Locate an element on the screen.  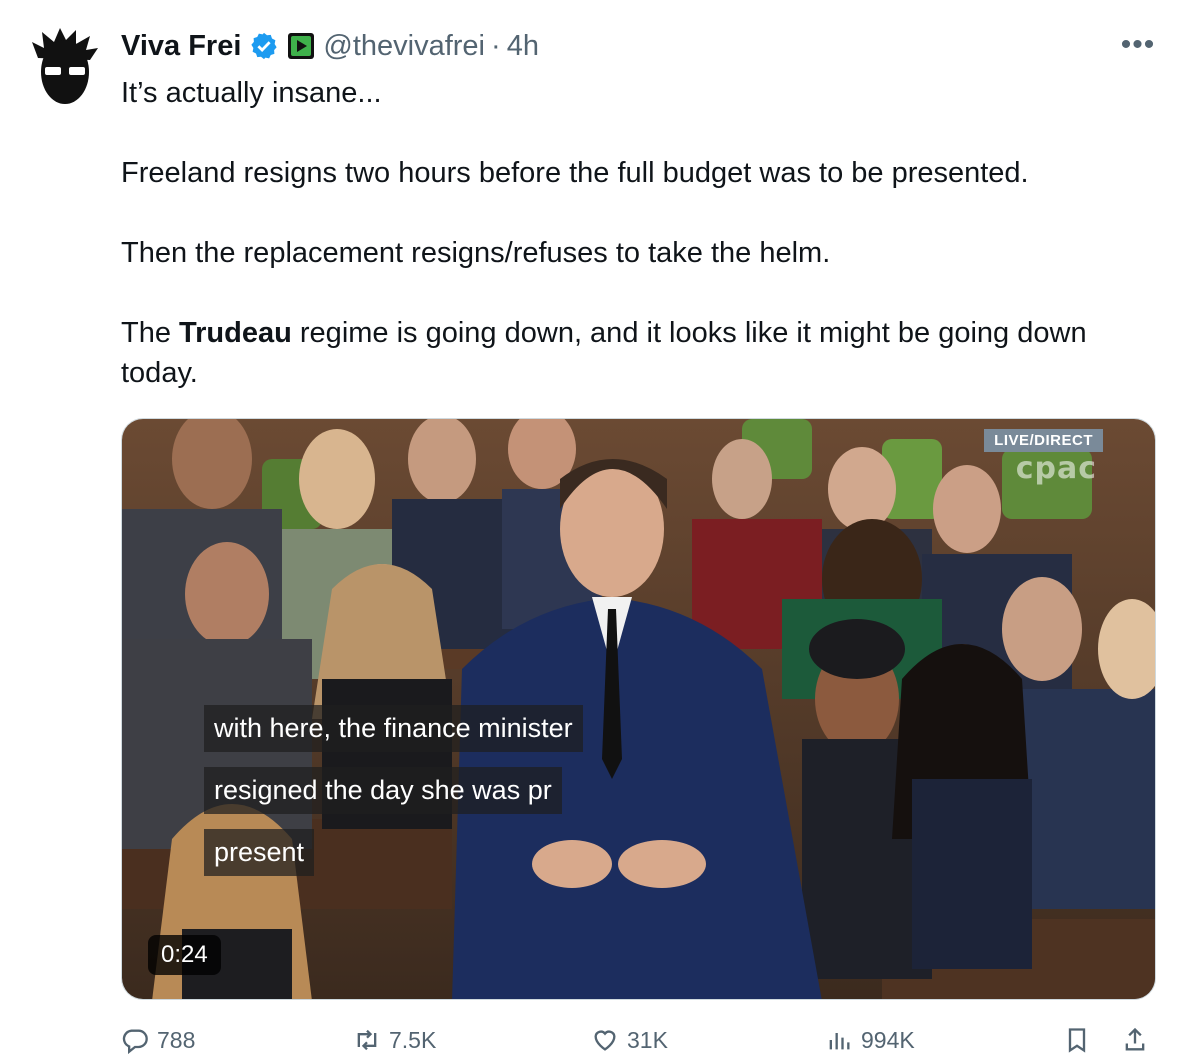
video-duration: 0:24 is located at coordinates (184, 955).